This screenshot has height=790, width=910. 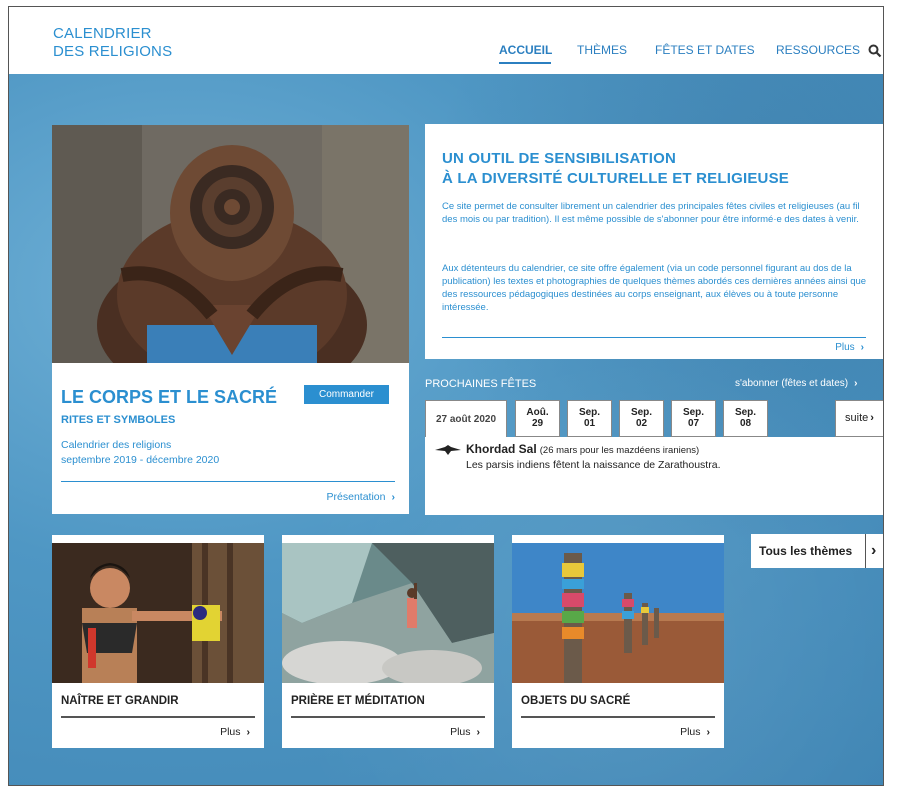 What do you see at coordinates (602, 50) in the screenshot?
I see `nav-themes: THÈMES` at bounding box center [602, 50].